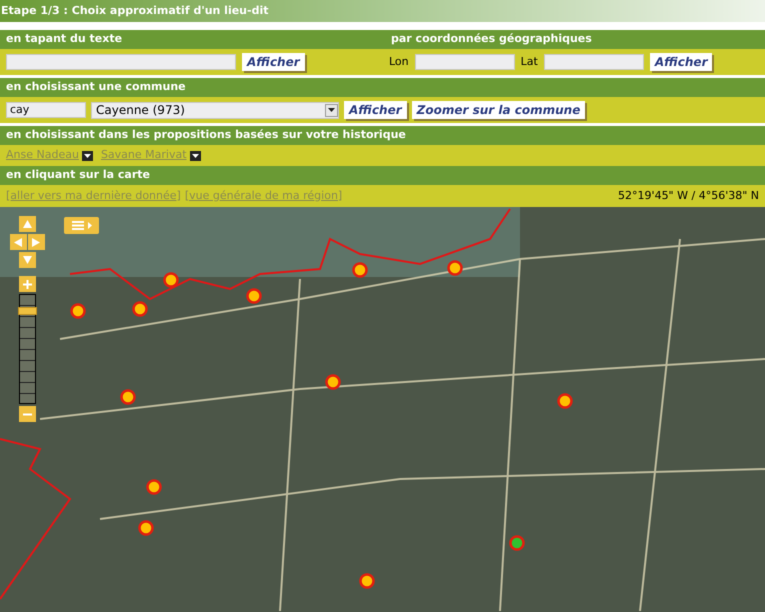 This screenshot has height=612, width=765. Describe the element at coordinates (27, 414) in the screenshot. I see `zoom-out-button` at that location.